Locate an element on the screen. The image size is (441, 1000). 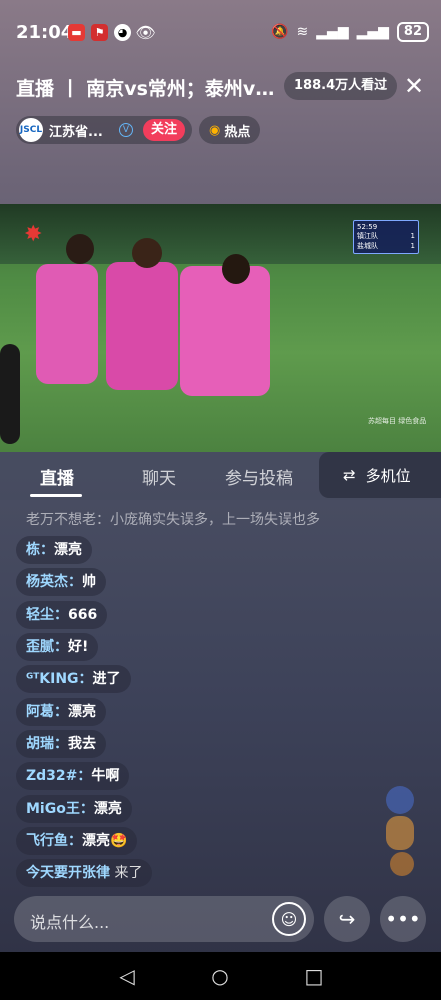
wifi-icon: ≋ is located at coordinates (302, 32).